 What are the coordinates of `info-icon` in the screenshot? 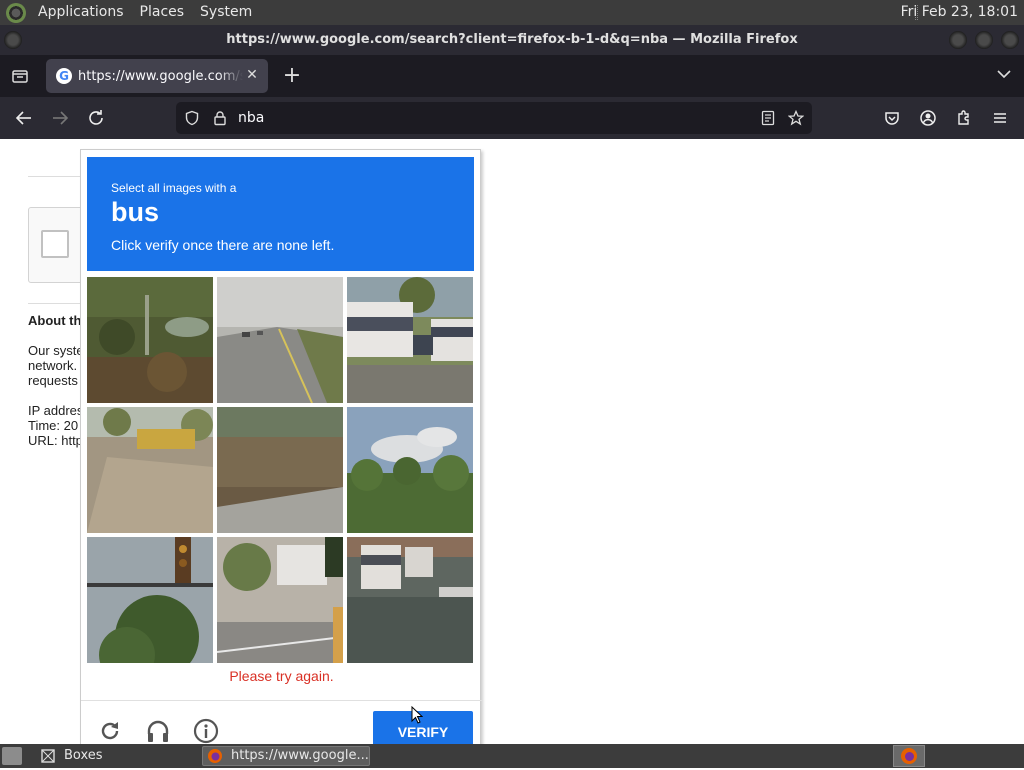 It's located at (206, 731).